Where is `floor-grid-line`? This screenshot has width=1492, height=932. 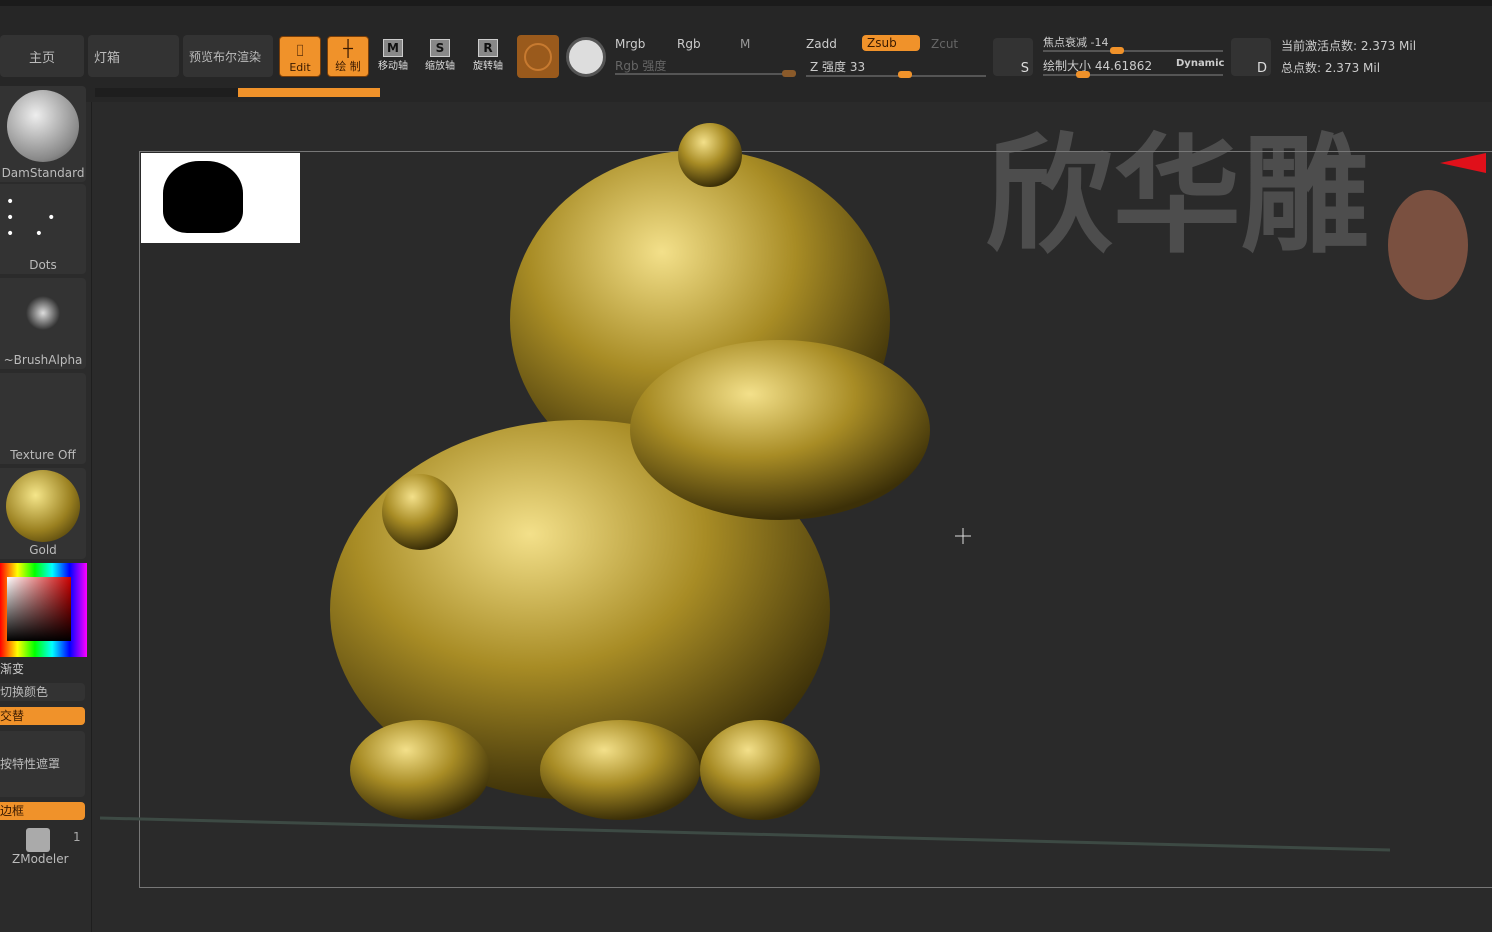 floor-grid-line is located at coordinates (745, 834).